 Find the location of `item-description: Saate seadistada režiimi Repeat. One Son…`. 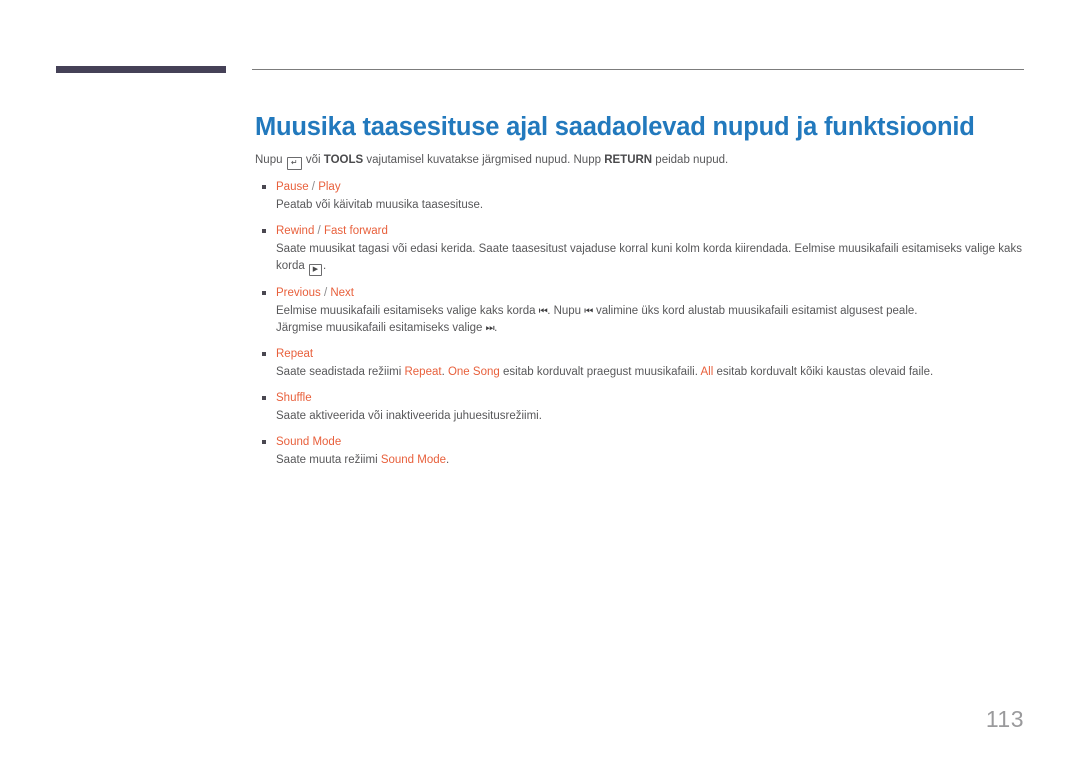

item-description: Saate seadistada režiimi Repeat. One Son… is located at coordinates (656, 372).